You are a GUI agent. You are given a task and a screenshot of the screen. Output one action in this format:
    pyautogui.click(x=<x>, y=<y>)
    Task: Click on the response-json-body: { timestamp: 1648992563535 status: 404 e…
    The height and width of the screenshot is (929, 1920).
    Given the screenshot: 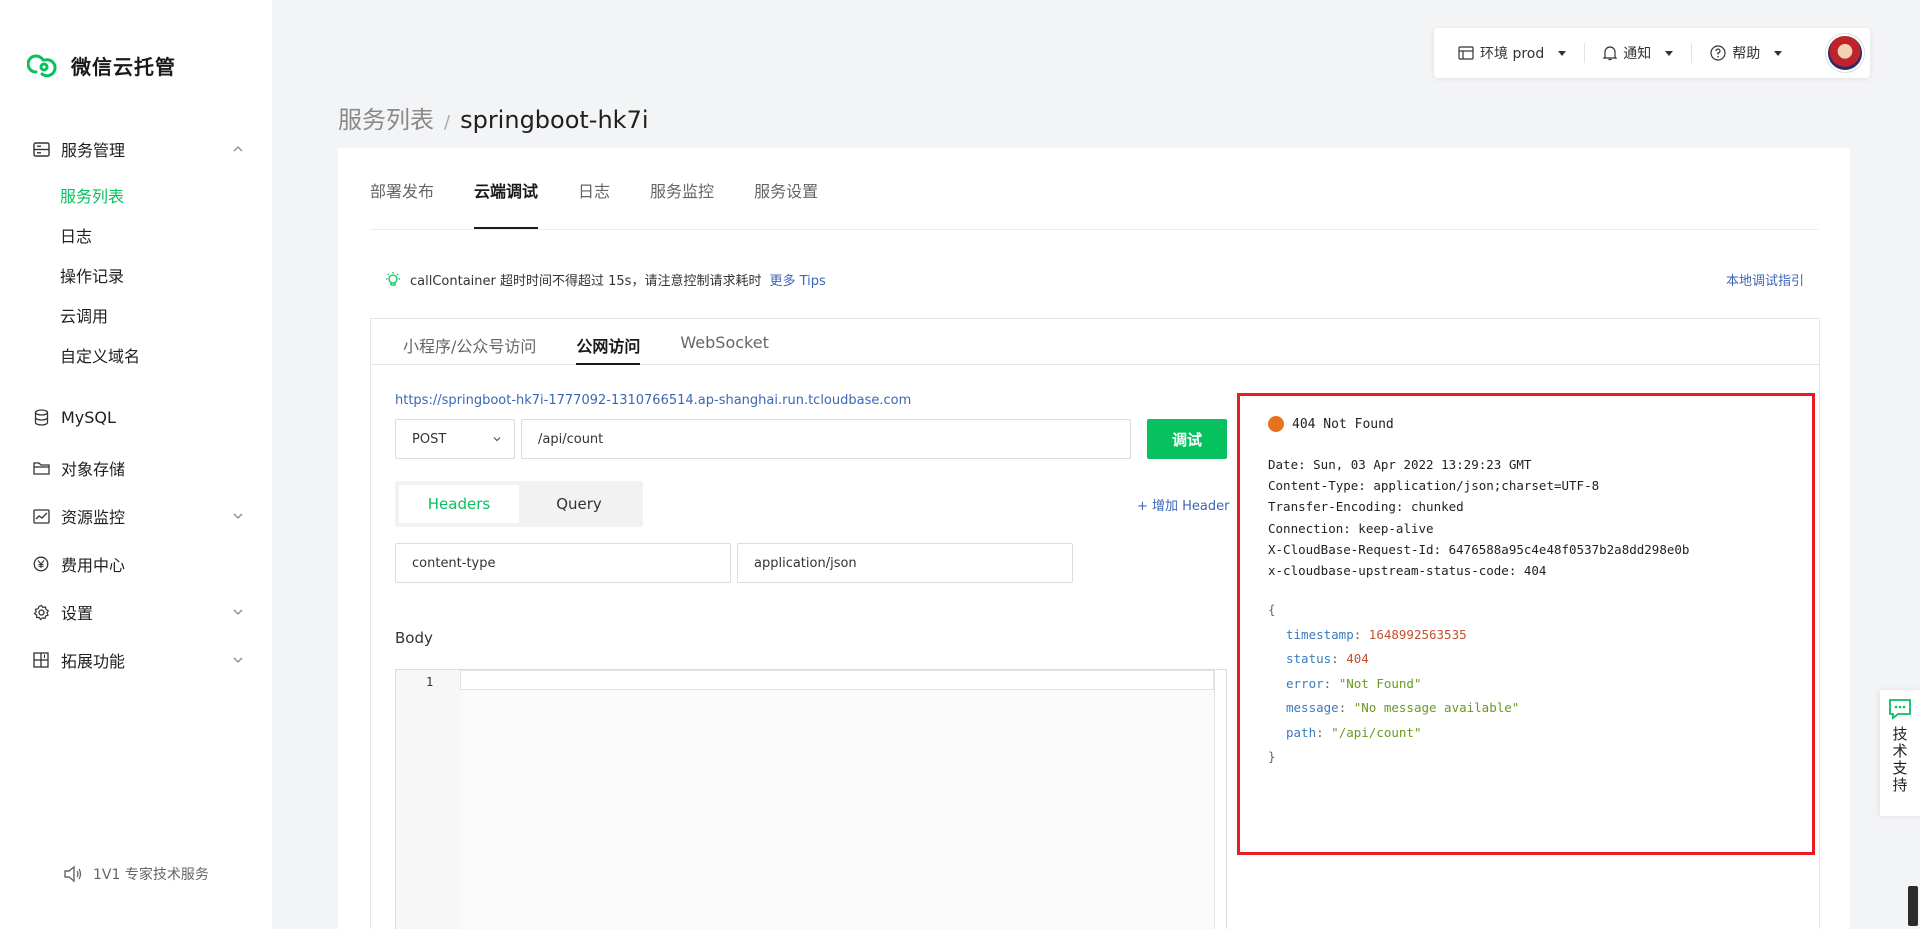 What is the action you would take?
    pyautogui.click(x=1393, y=684)
    